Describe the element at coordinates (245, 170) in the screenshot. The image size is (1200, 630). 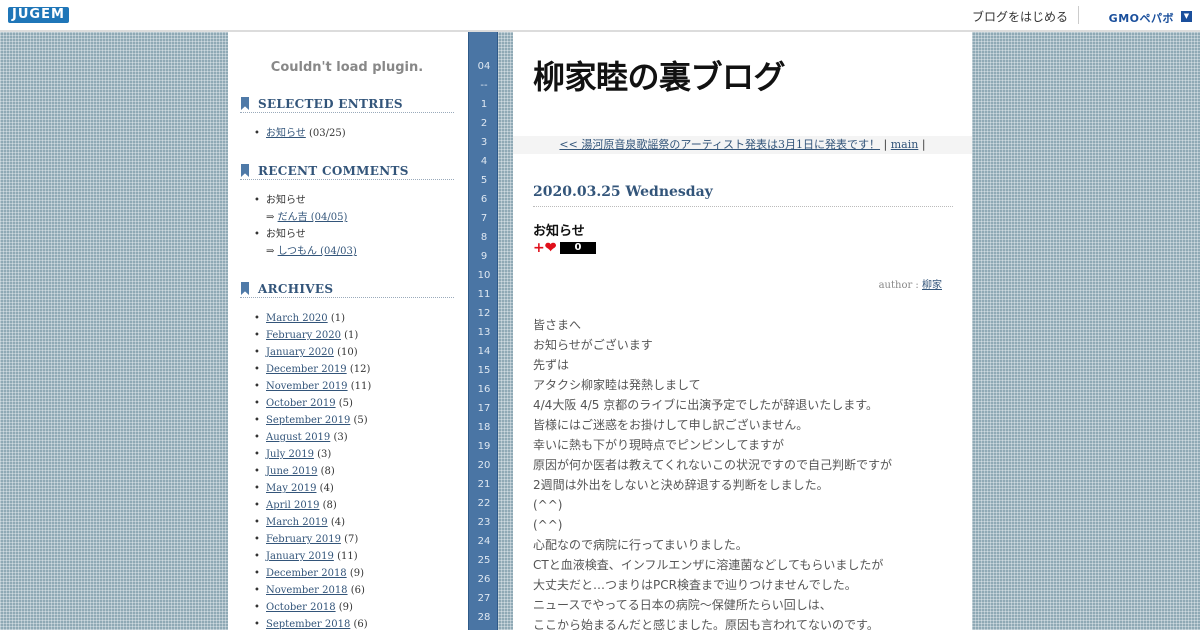
I see `bookmark-icon` at that location.